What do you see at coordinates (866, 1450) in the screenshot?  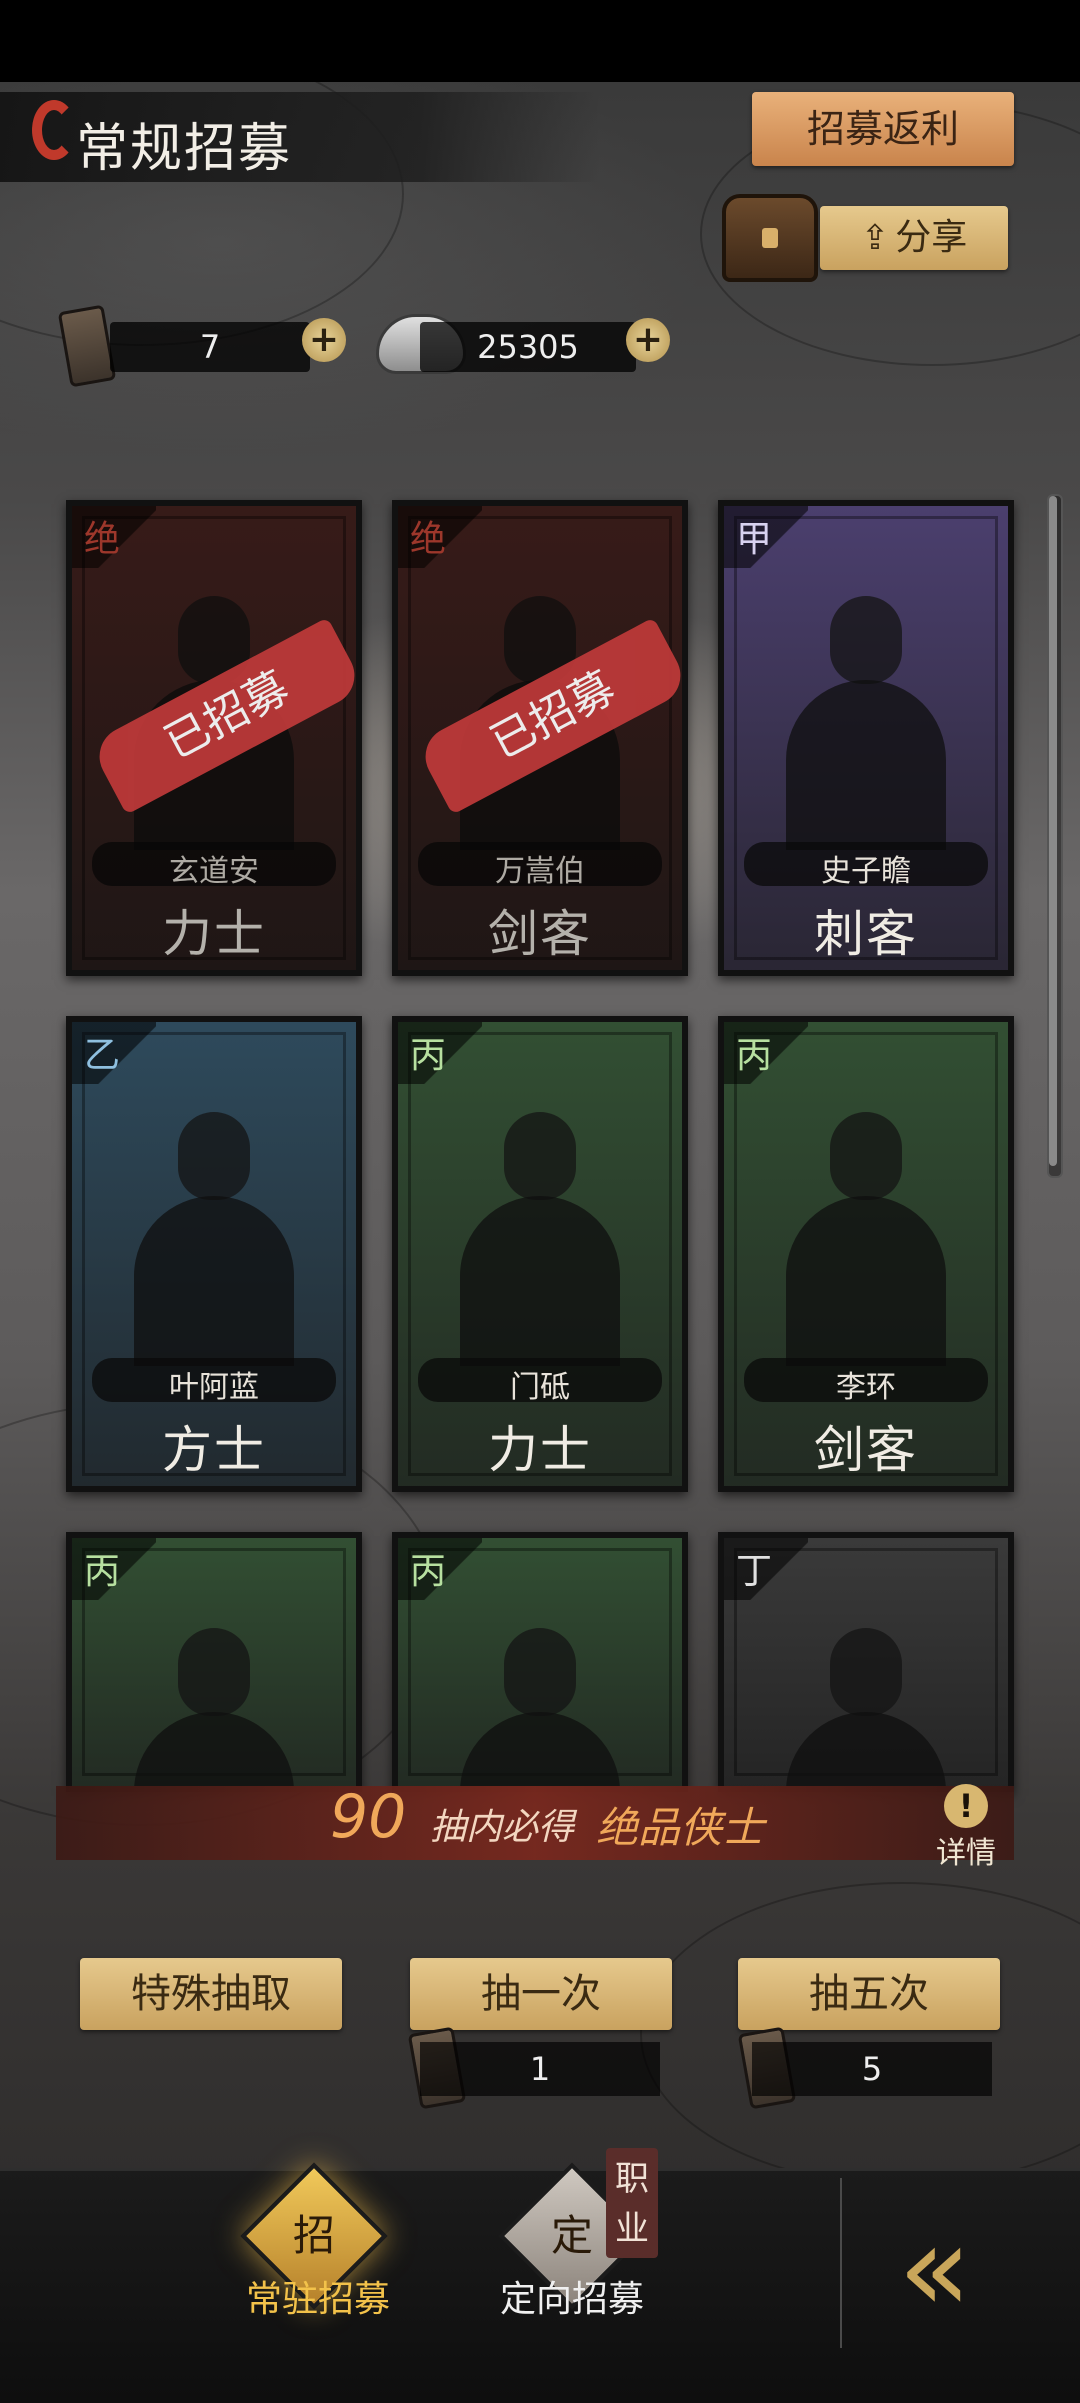 I see `hero-class: 剑客` at bounding box center [866, 1450].